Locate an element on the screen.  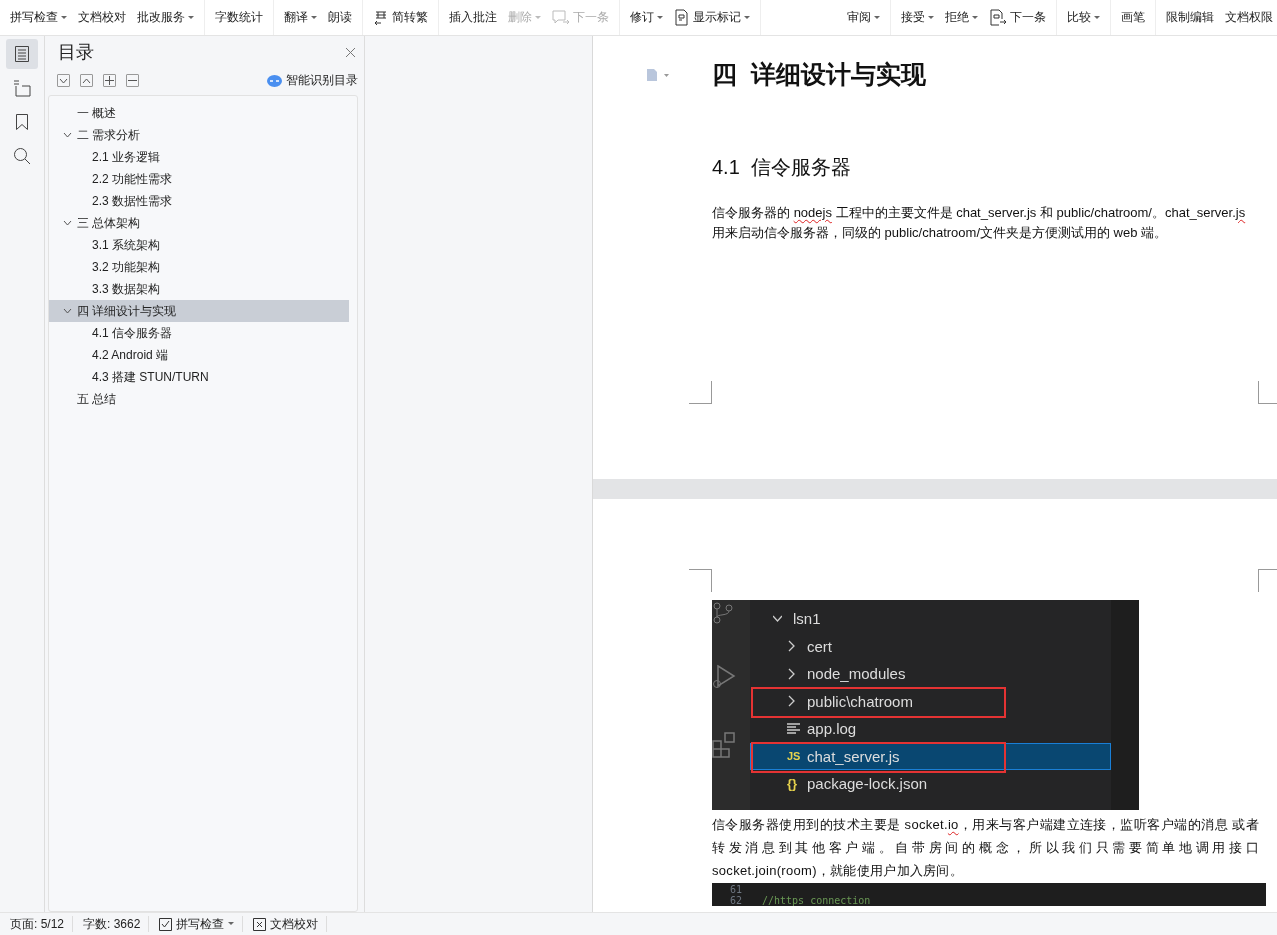
outline-icon is located at coordinates (22, 88).